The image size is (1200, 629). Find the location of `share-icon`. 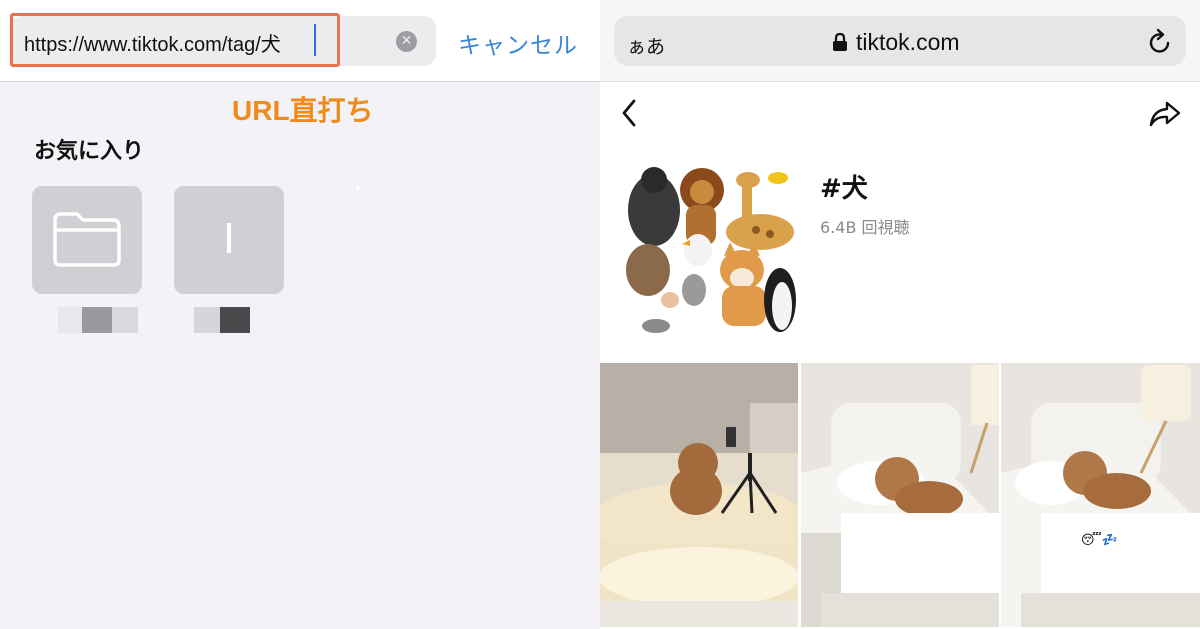

share-icon is located at coordinates (1165, 114).